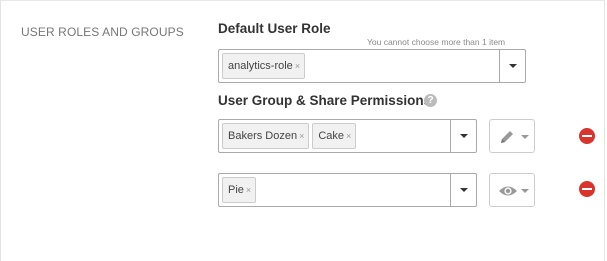 Image resolution: width=607 pixels, height=261 pixels. I want to click on eye-icon, so click(508, 191).